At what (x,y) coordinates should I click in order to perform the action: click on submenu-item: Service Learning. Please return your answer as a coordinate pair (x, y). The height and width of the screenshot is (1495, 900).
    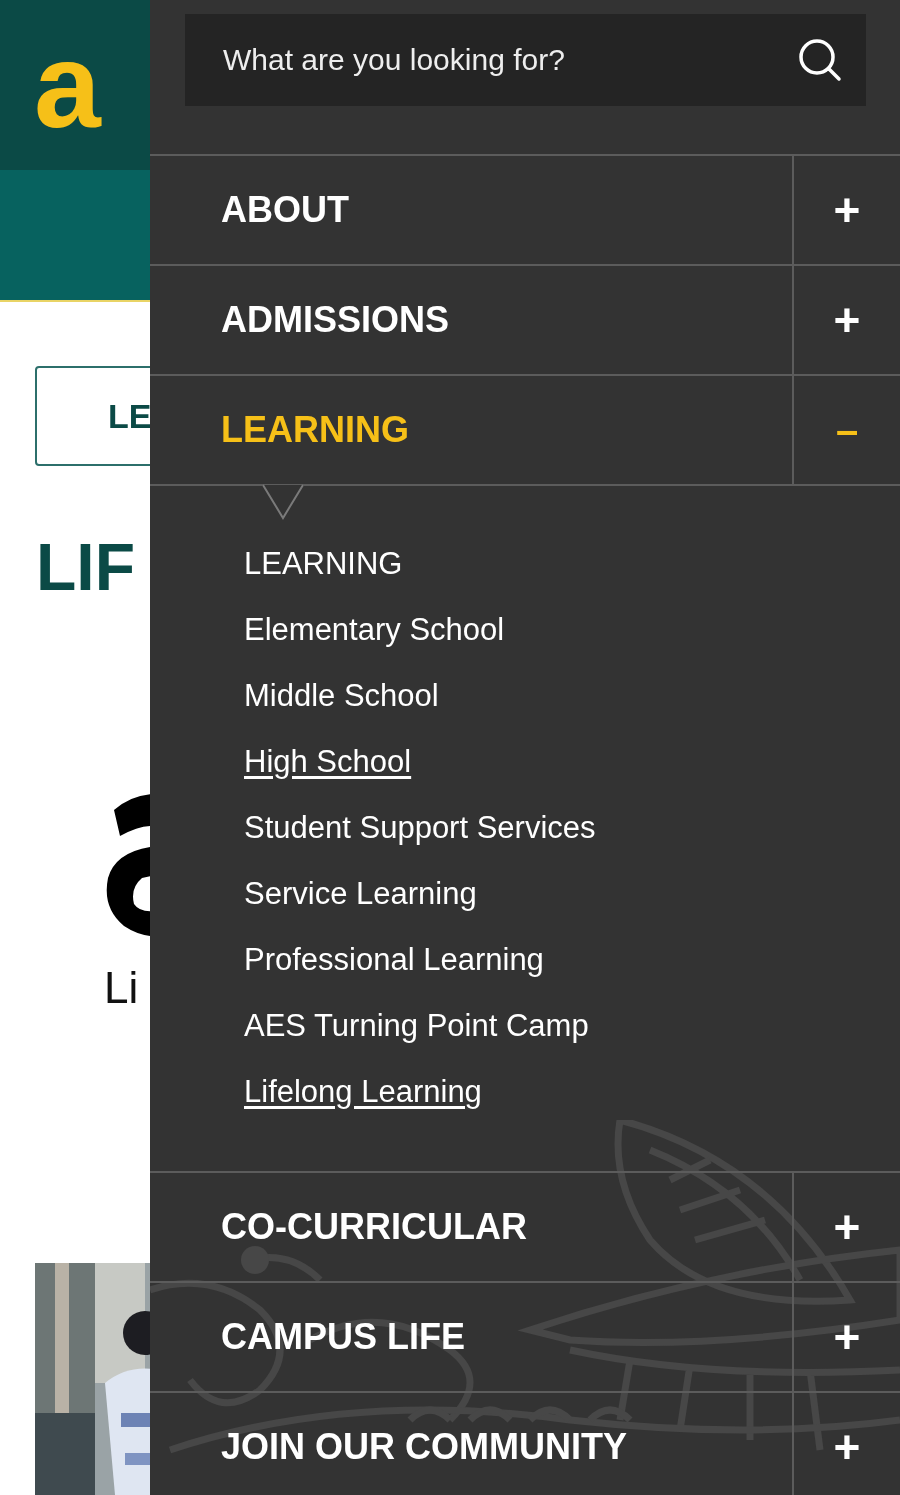
    Looking at the image, I should click on (360, 894).